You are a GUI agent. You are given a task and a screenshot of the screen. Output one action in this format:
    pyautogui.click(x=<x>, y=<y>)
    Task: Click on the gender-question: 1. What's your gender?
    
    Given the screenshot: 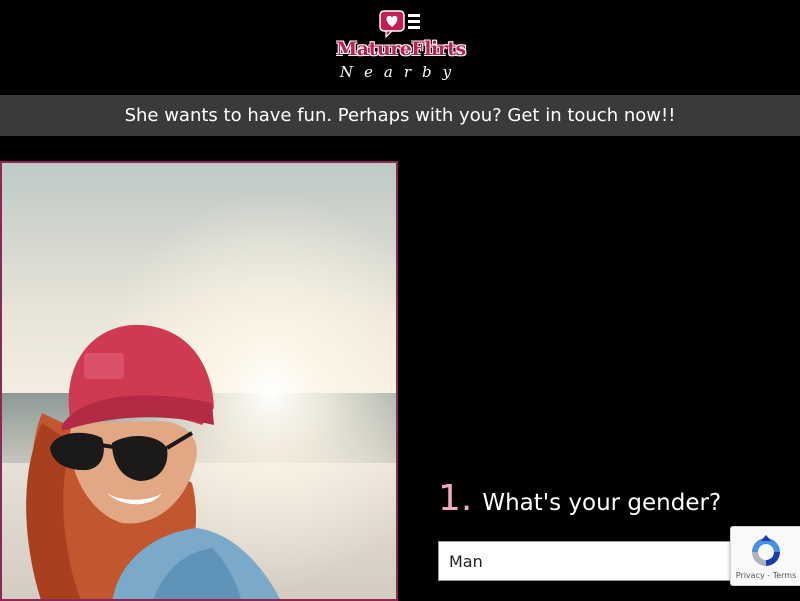 What is the action you would take?
    pyautogui.click(x=579, y=500)
    